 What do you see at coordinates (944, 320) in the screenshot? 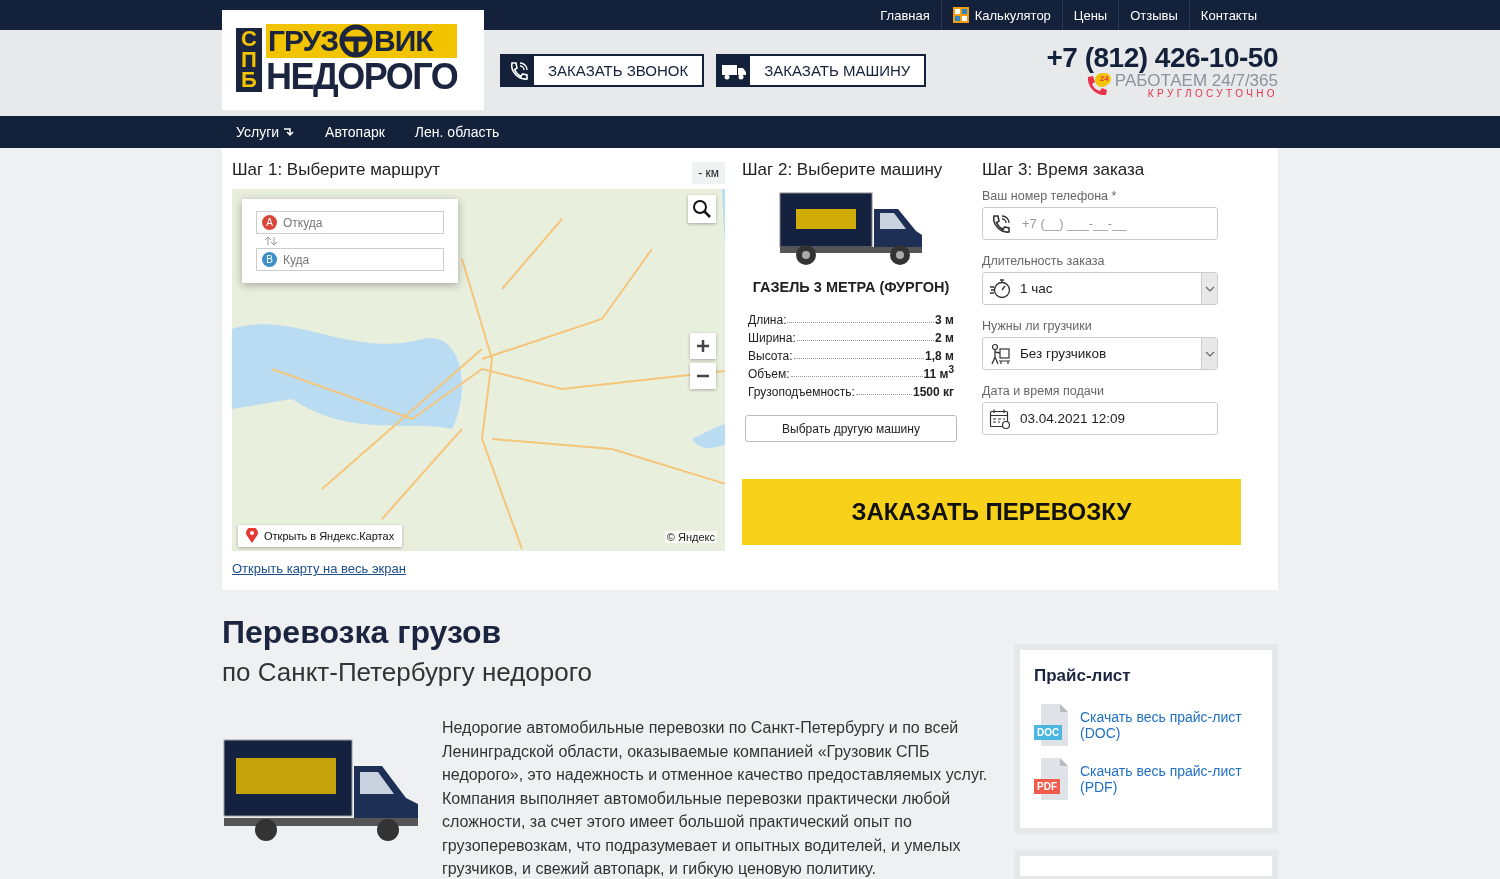
I see `spec-value: 3 м` at bounding box center [944, 320].